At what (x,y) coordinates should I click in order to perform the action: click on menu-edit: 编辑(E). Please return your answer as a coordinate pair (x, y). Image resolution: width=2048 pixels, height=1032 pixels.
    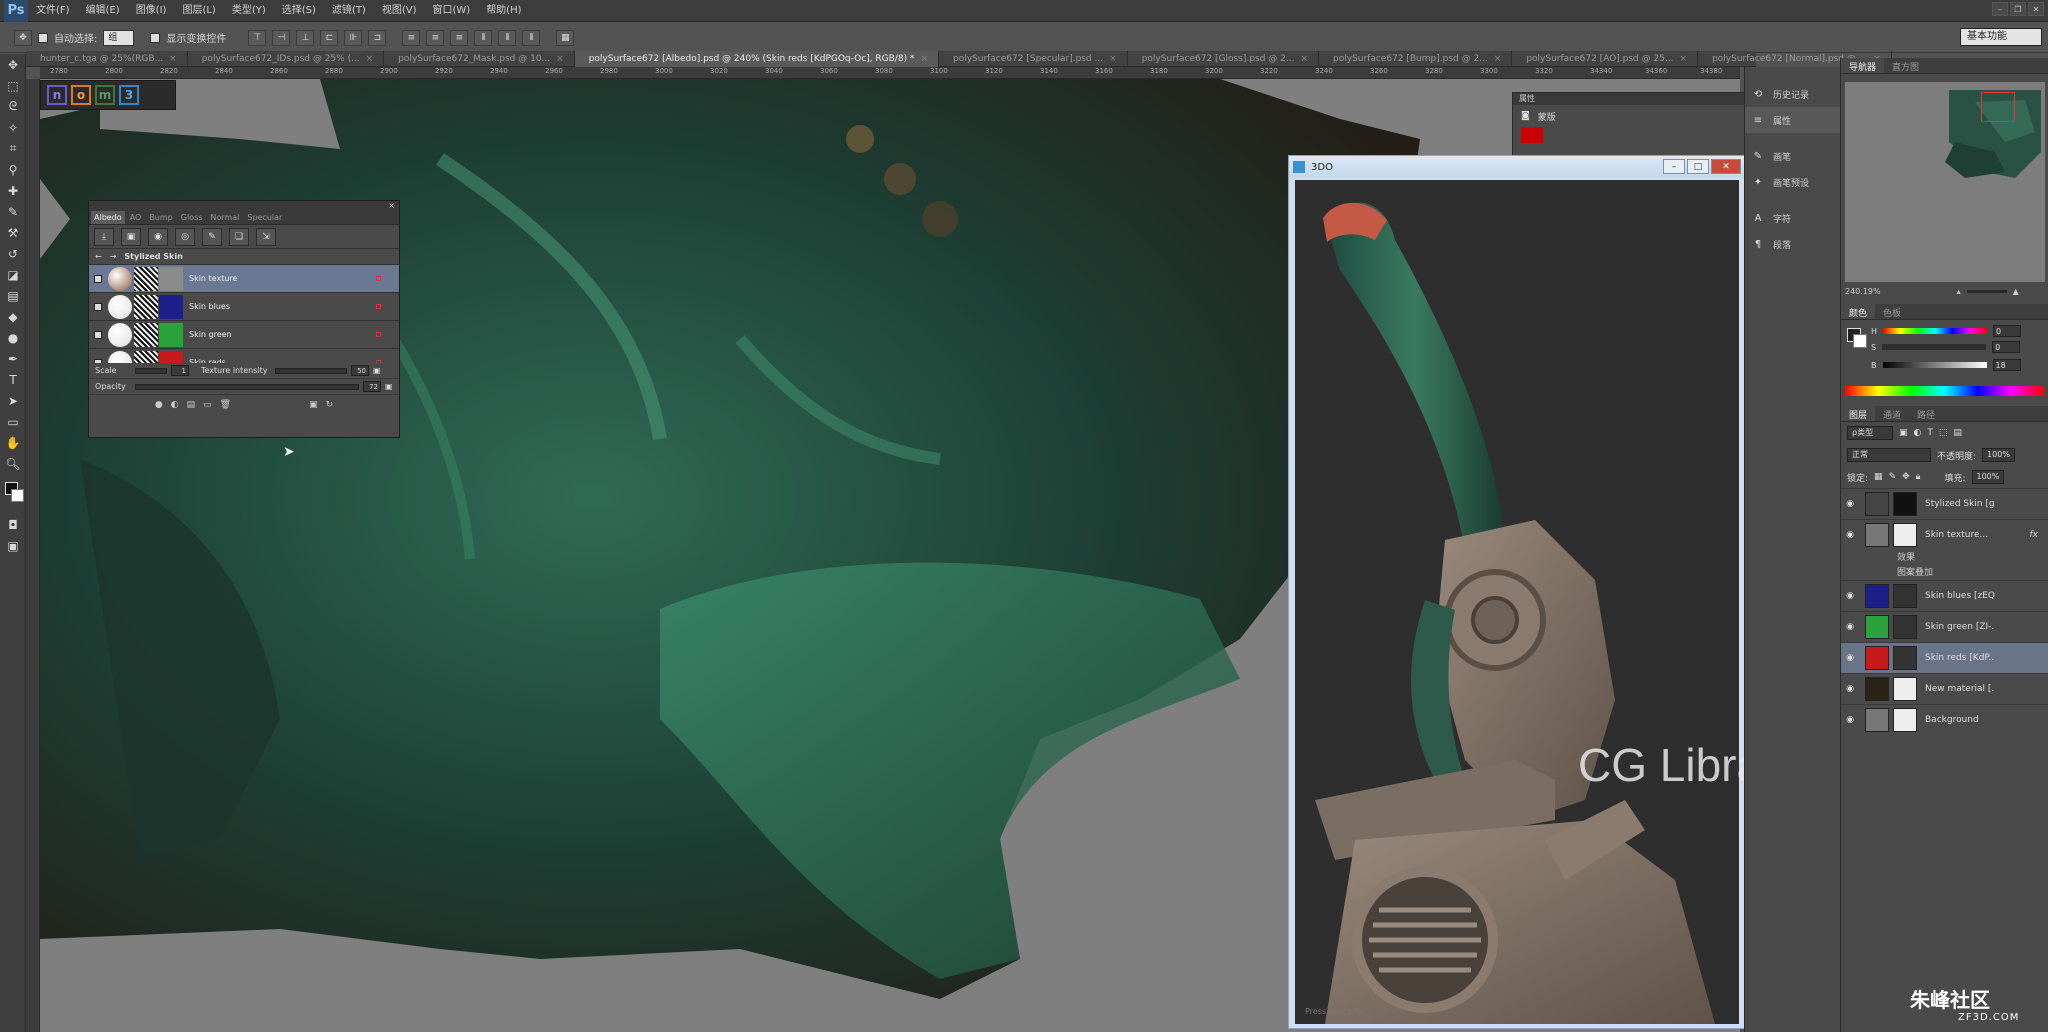
    Looking at the image, I should click on (103, 11).